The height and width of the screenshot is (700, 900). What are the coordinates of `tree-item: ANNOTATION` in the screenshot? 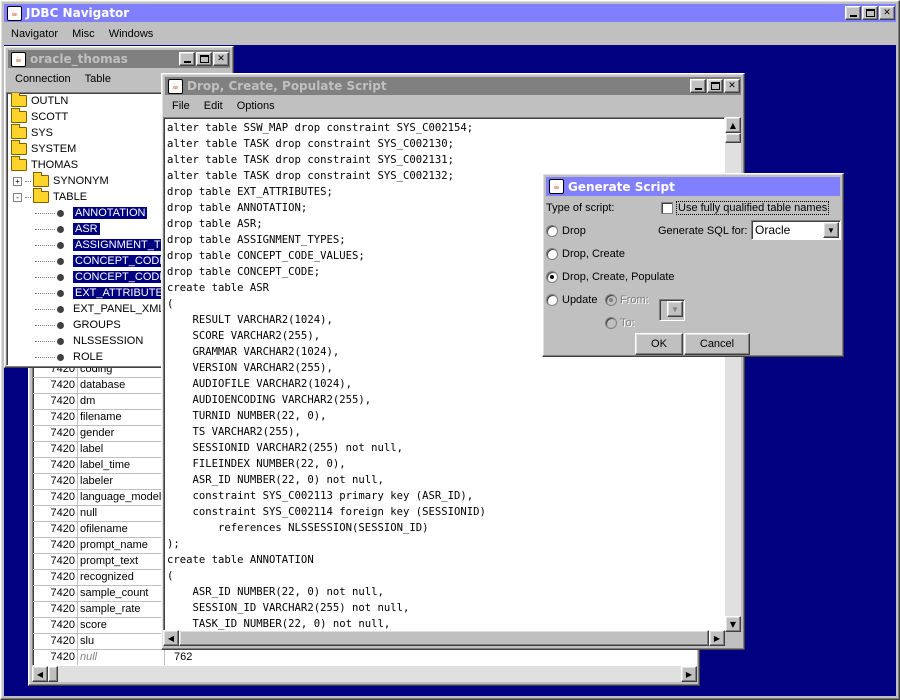 It's located at (86, 213).